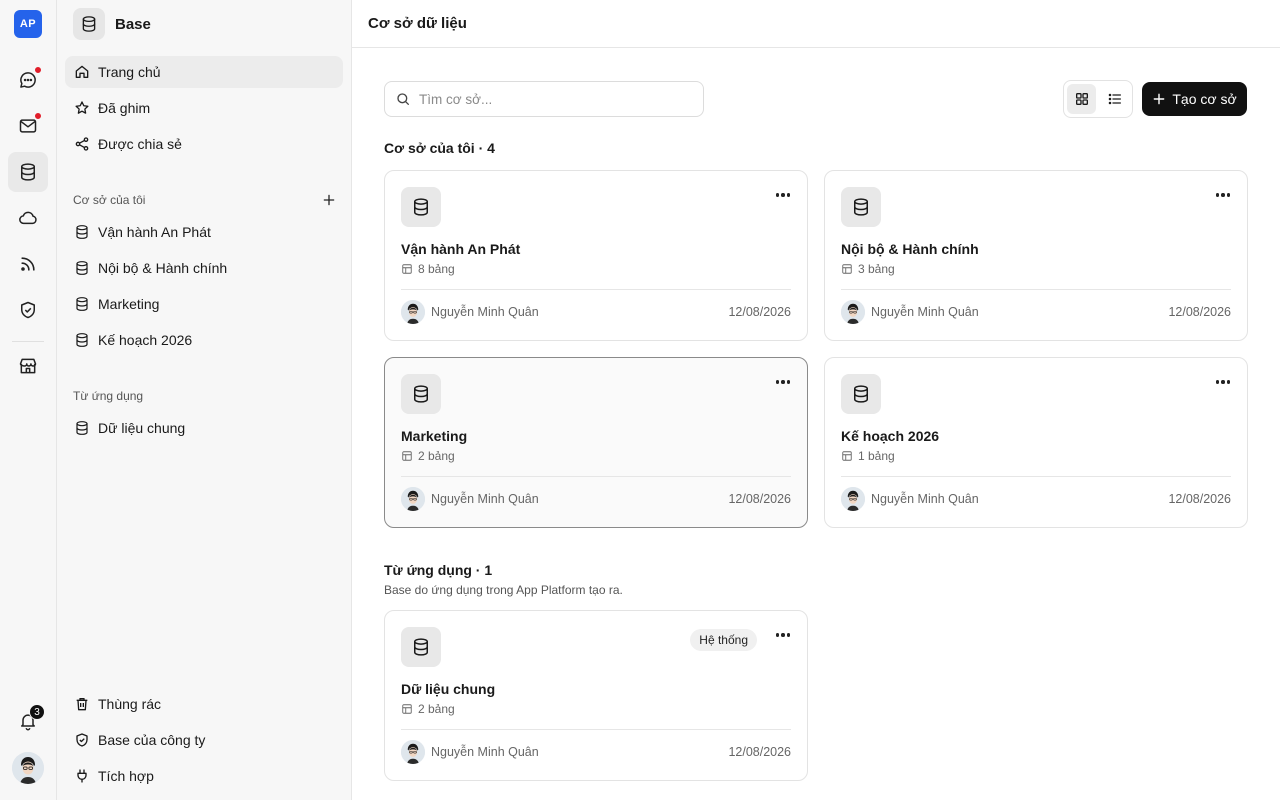 This screenshot has height=800, width=1280. I want to click on table-count: 1 bảng, so click(868, 456).